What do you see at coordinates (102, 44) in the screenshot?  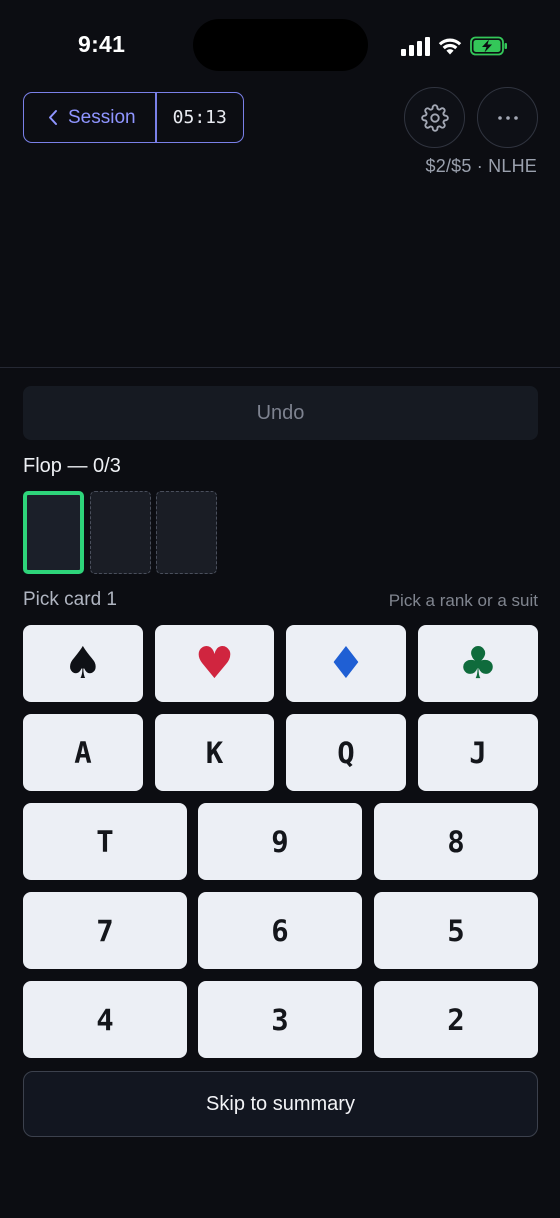 I see `status-time: 9:41` at bounding box center [102, 44].